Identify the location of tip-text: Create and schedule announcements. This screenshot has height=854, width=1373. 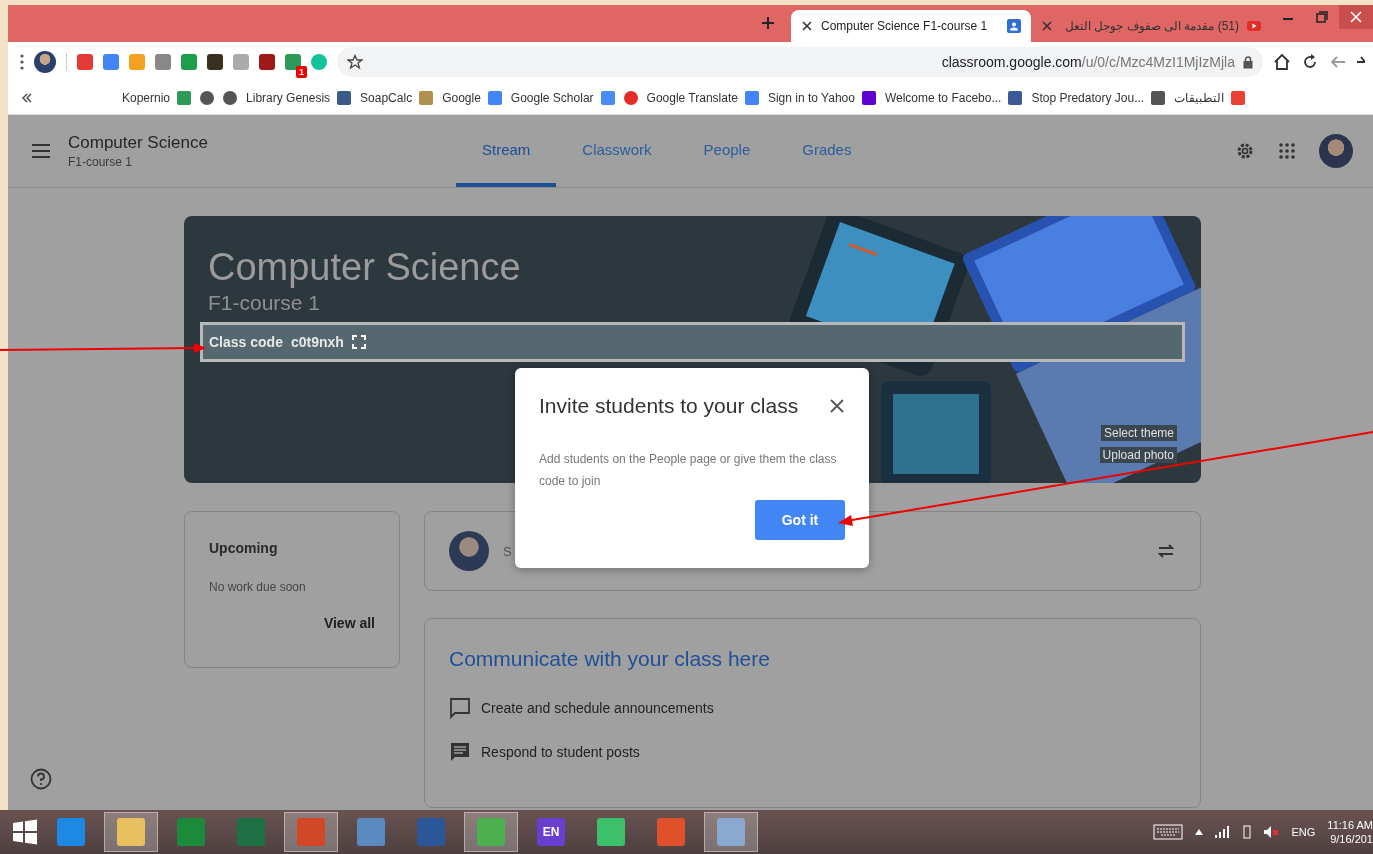
(597, 708).